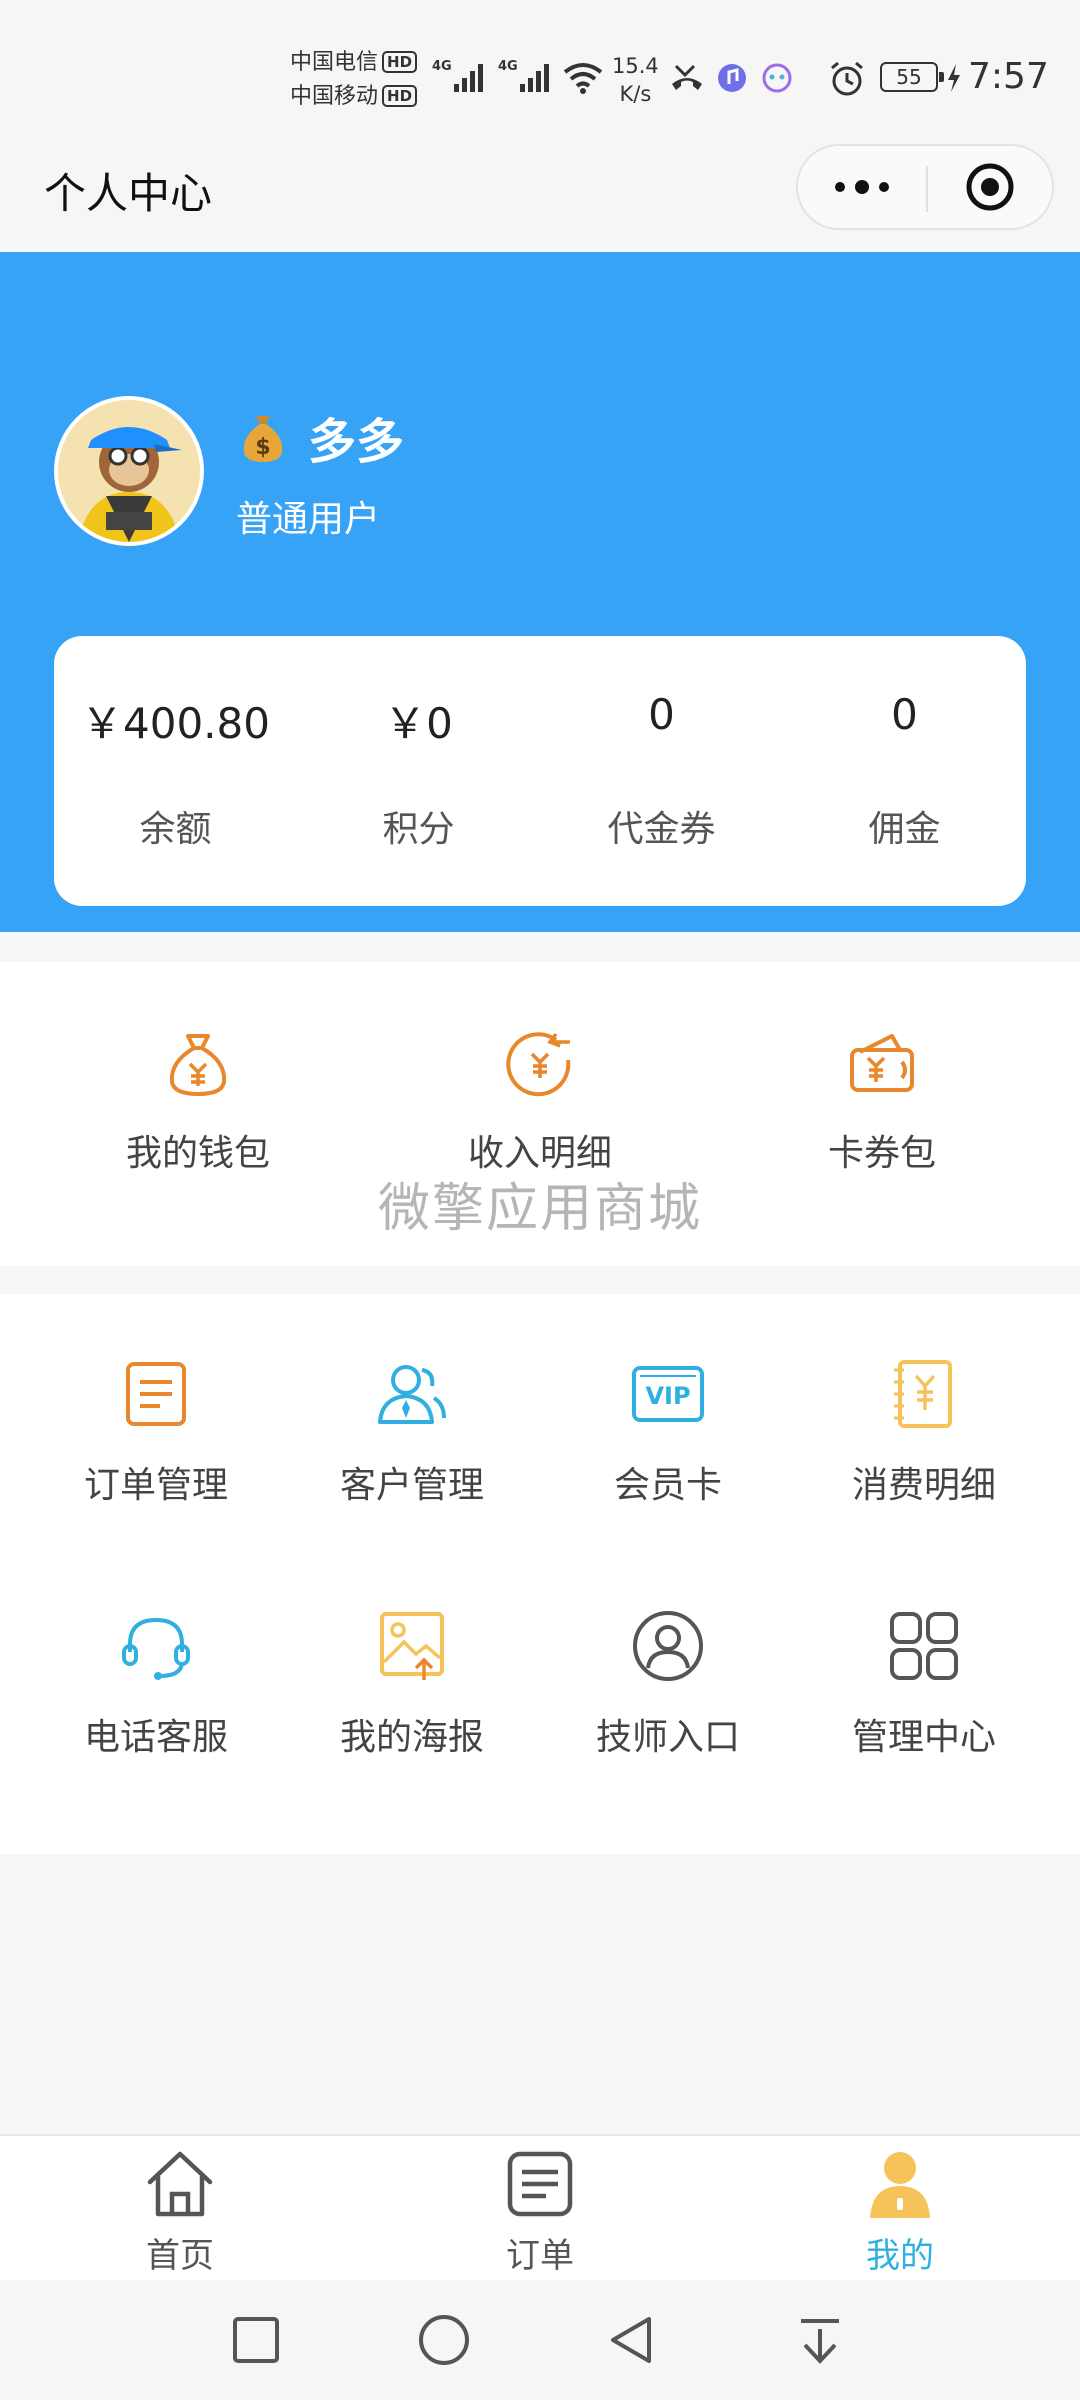 The image size is (1080, 2400). I want to click on tab-label: 我的, so click(900, 2256).